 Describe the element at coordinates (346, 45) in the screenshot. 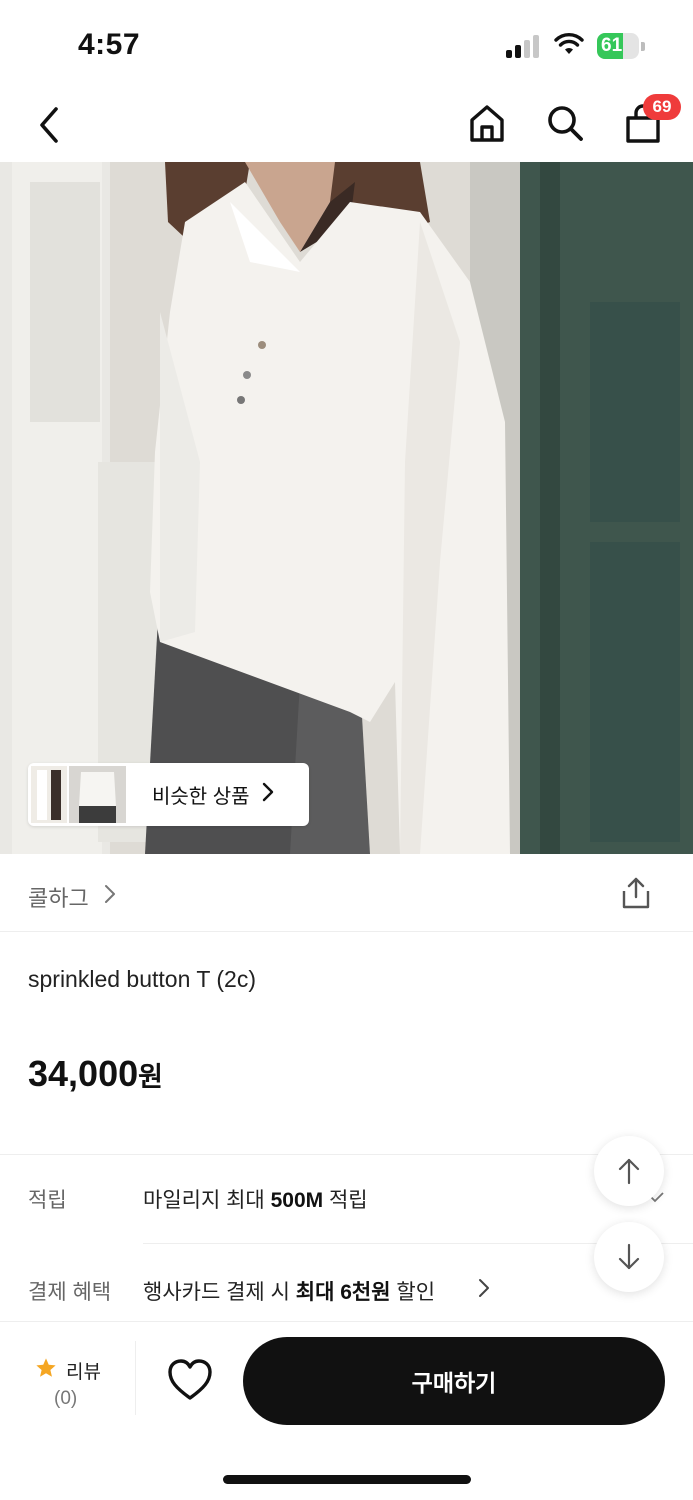

I see `status-bar: 4:57 61` at that location.